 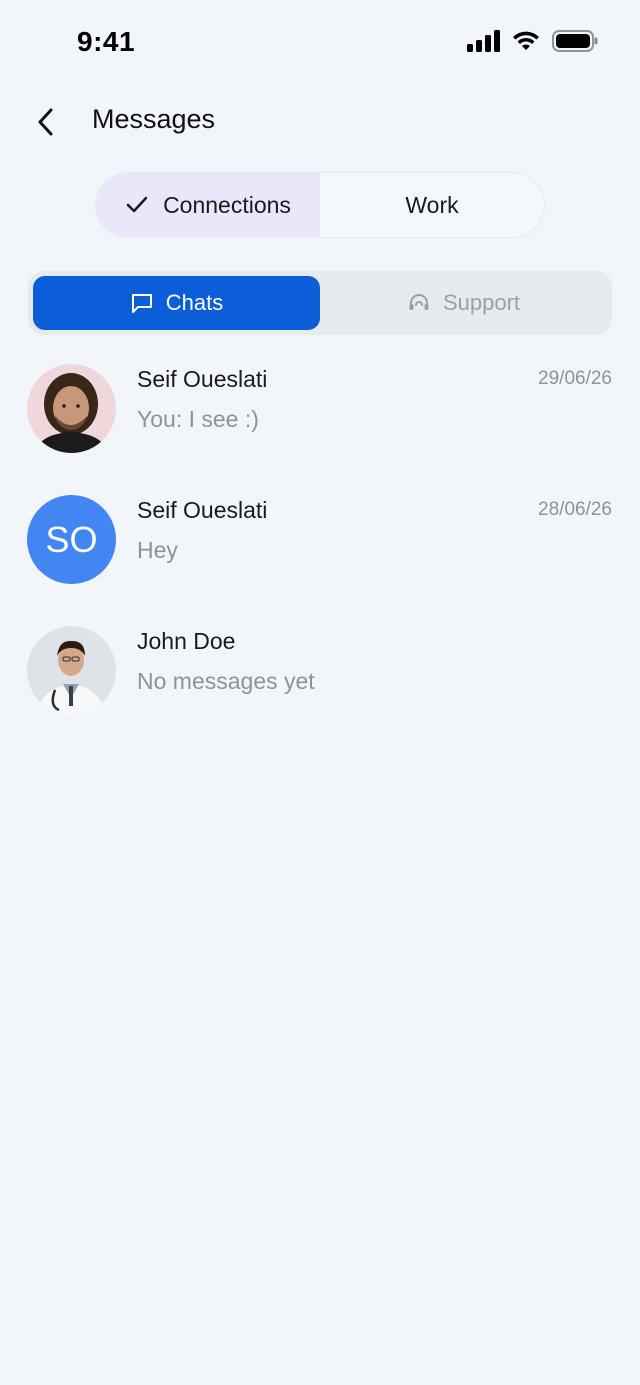 I want to click on chevron-left-icon, so click(x=45, y=122).